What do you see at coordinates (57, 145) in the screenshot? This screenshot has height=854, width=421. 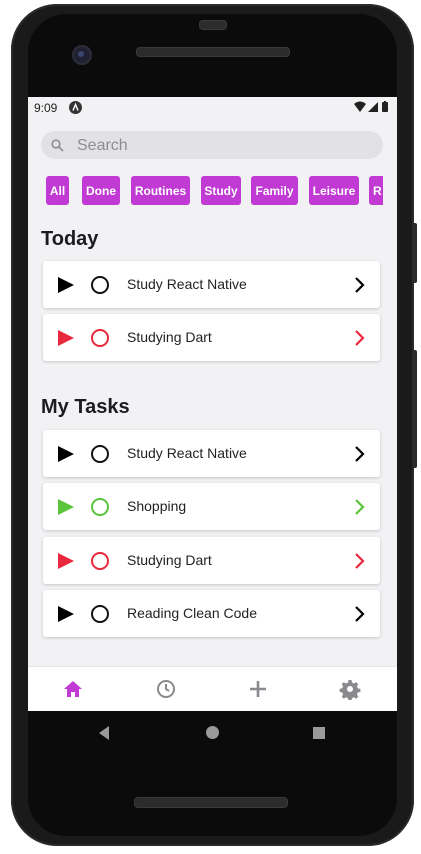 I see `search-icon` at bounding box center [57, 145].